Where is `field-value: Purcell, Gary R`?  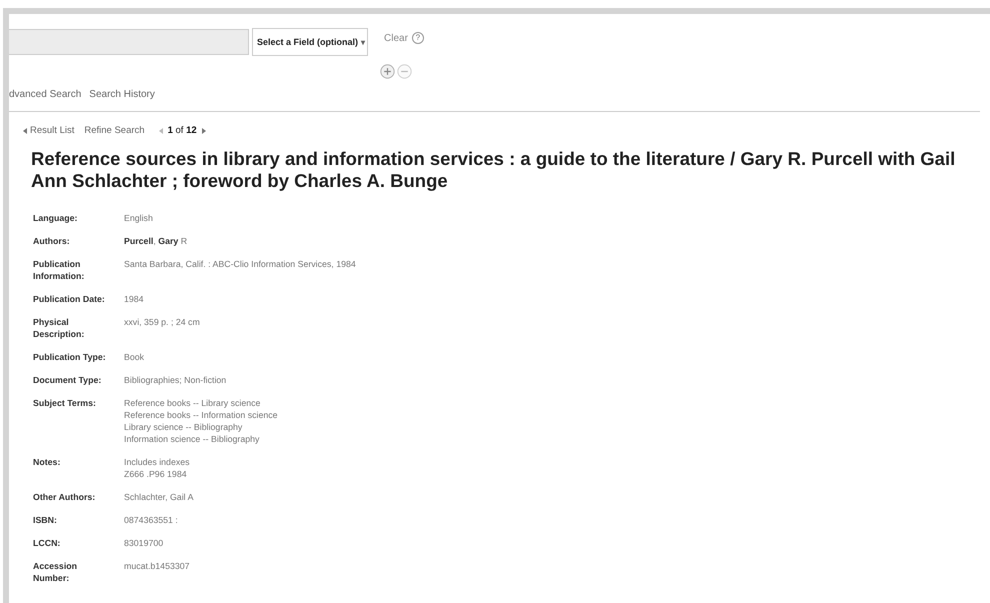 field-value: Purcell, Gary R is located at coordinates (156, 241).